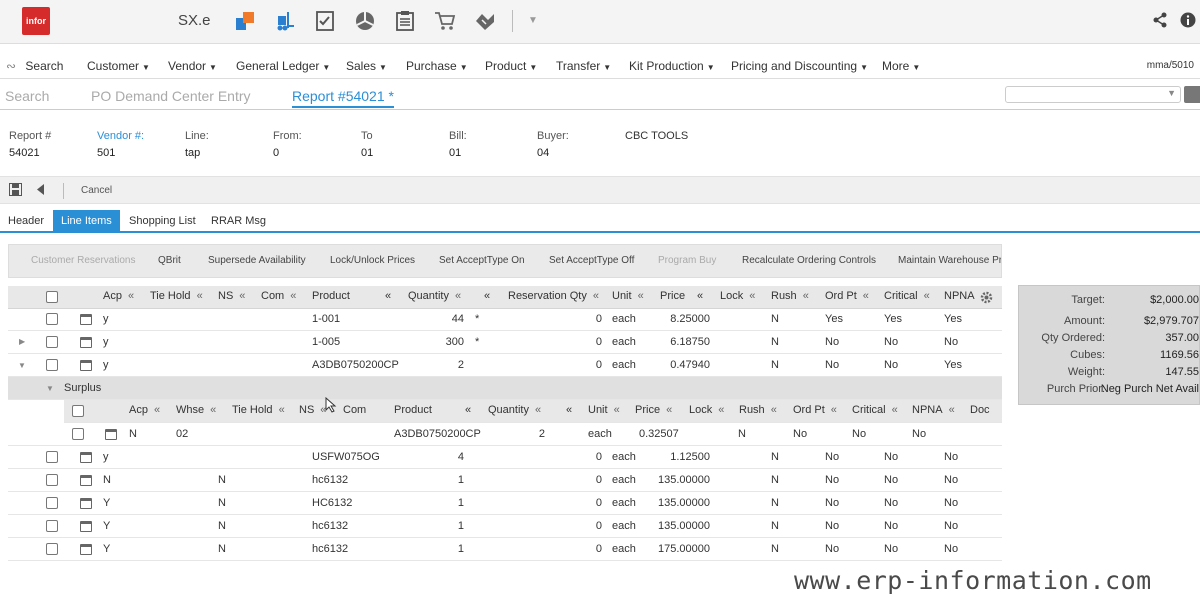 Image resolution: width=1200 pixels, height=600 pixels. What do you see at coordinates (171, 96) in the screenshot?
I see `tab-po-demand-center-entry: PO Demand Center Entry` at bounding box center [171, 96].